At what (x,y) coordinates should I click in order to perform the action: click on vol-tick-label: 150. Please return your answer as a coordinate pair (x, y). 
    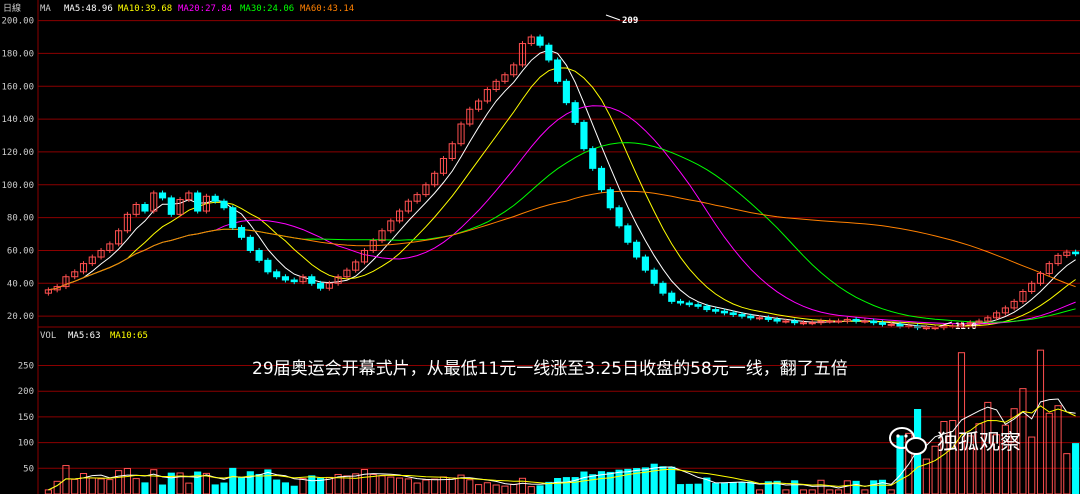
    Looking at the image, I should click on (26, 418).